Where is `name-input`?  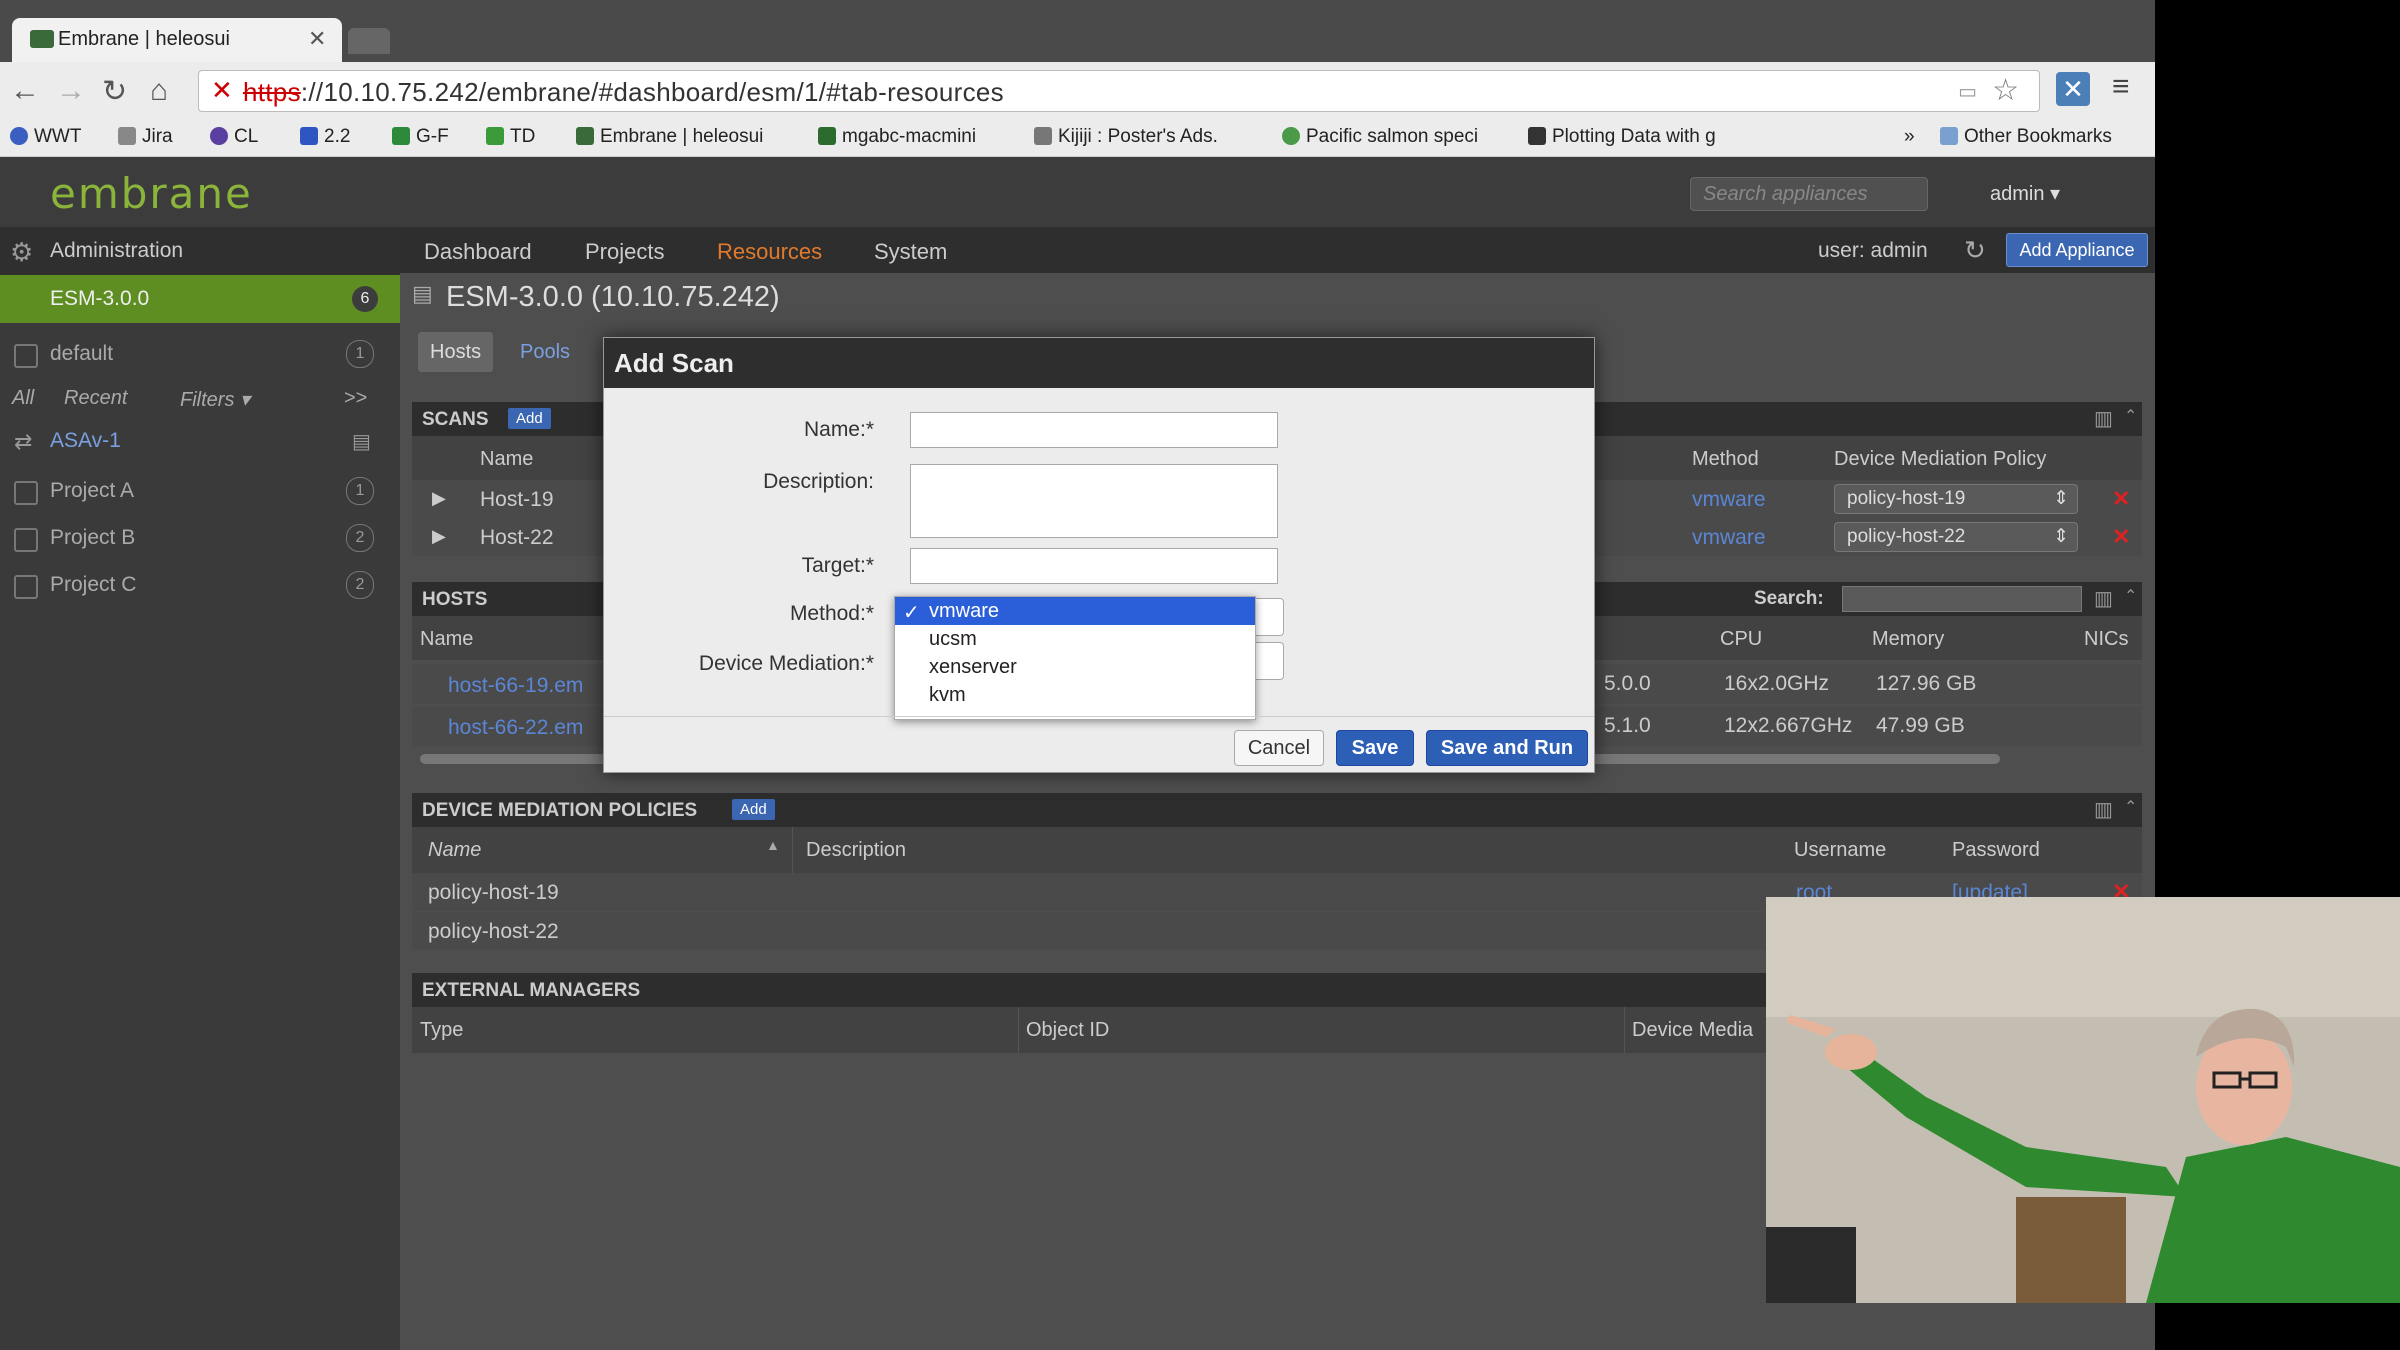
name-input is located at coordinates (1094, 430).